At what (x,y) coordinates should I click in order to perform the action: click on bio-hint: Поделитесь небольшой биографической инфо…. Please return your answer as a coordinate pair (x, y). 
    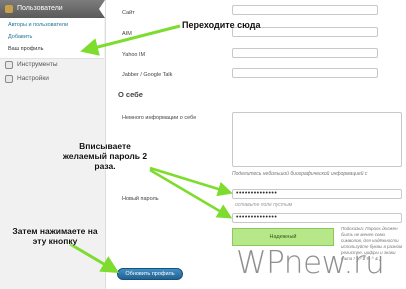
    Looking at the image, I should click on (300, 174).